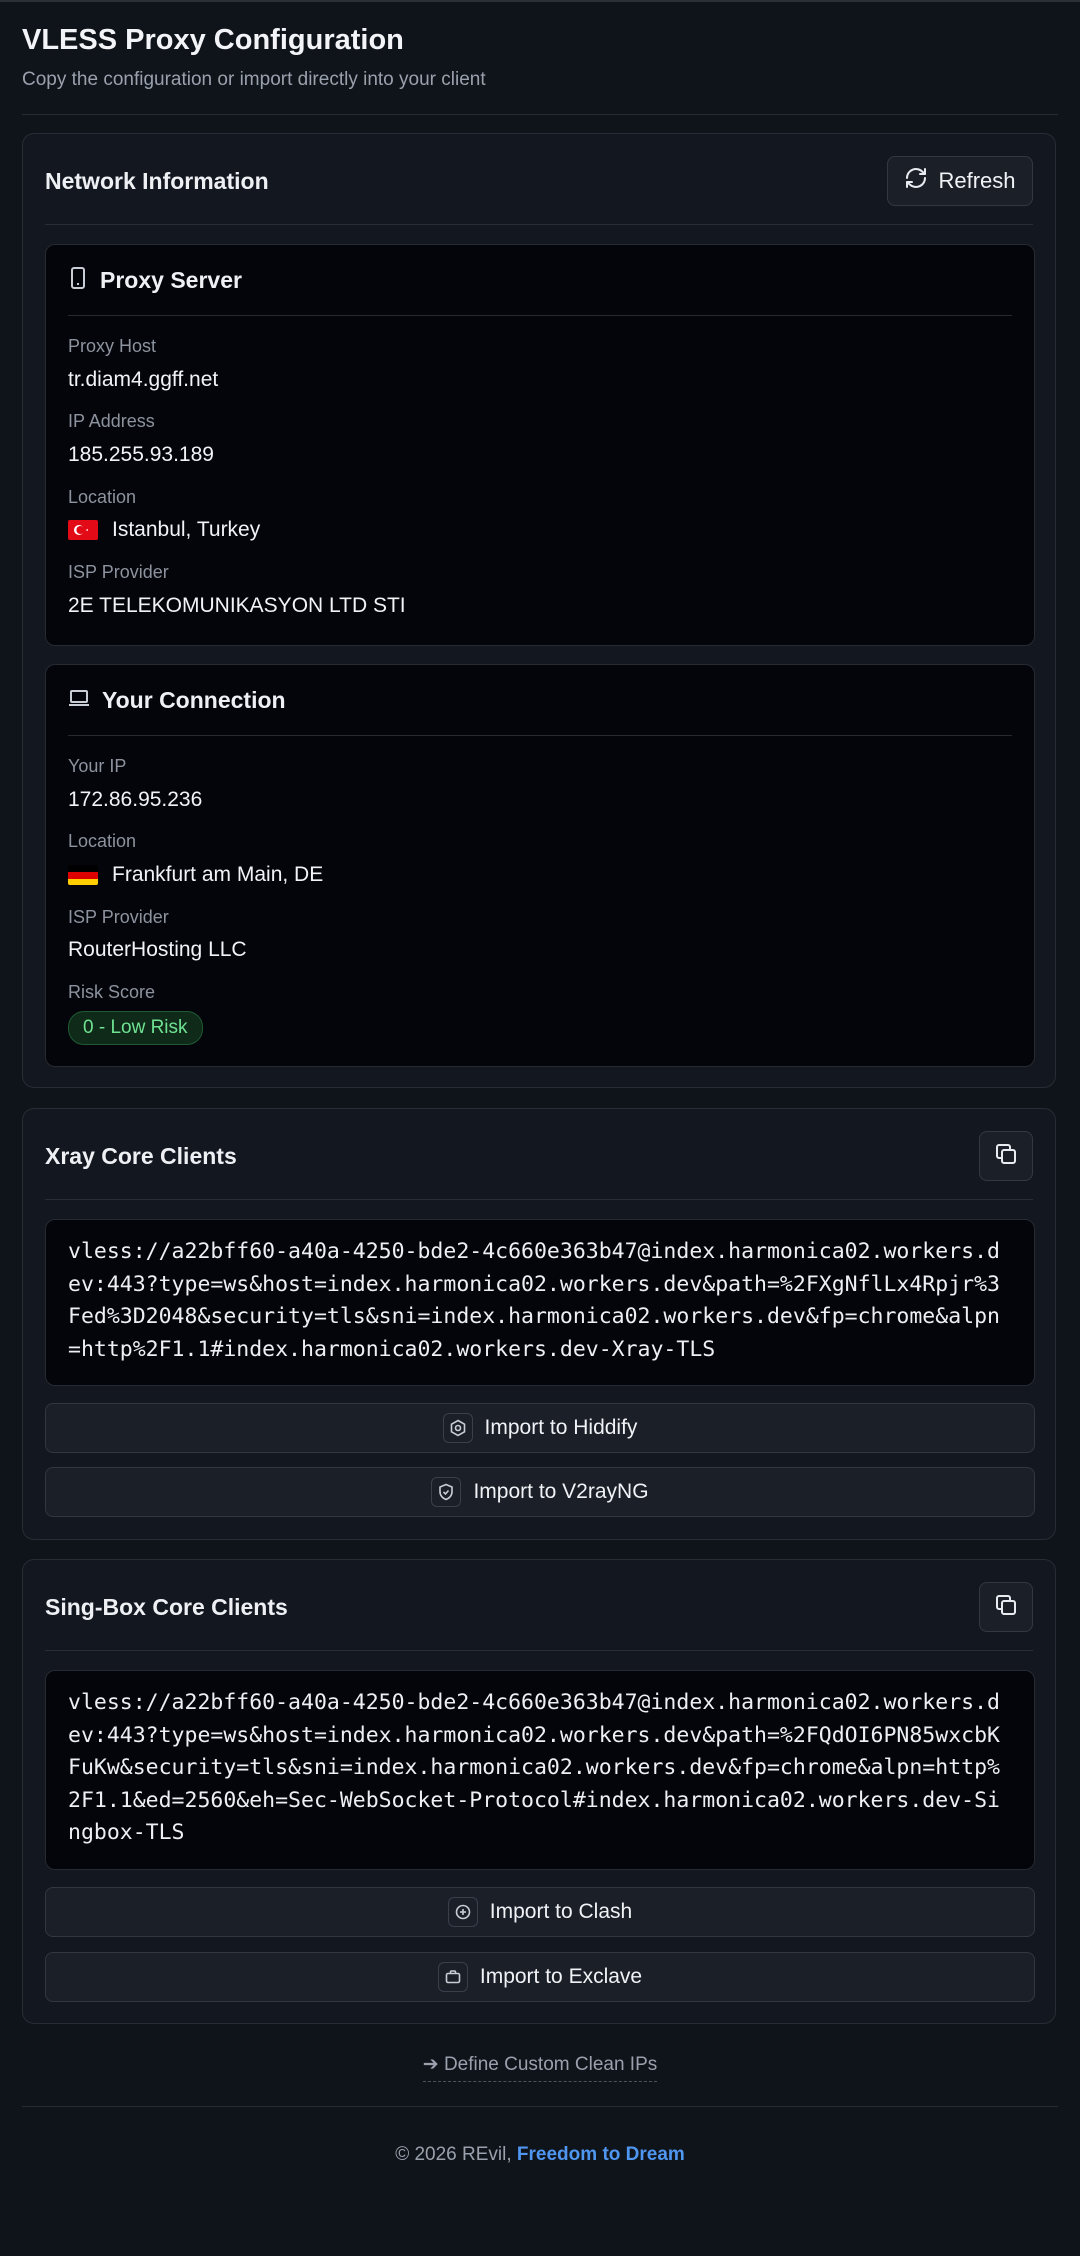 This screenshot has height=2256, width=1080. I want to click on turkey-flag-icon, so click(83, 530).